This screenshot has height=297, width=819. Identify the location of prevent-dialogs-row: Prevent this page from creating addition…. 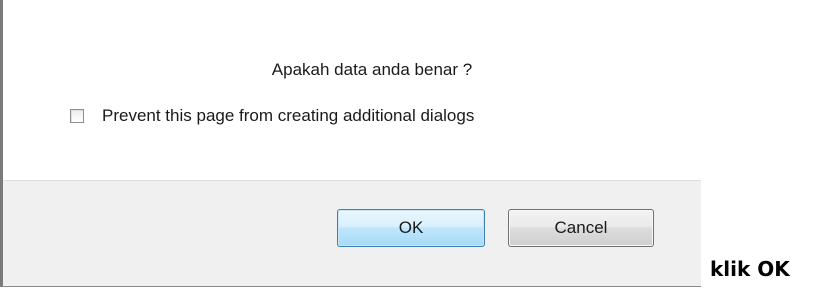
(272, 116).